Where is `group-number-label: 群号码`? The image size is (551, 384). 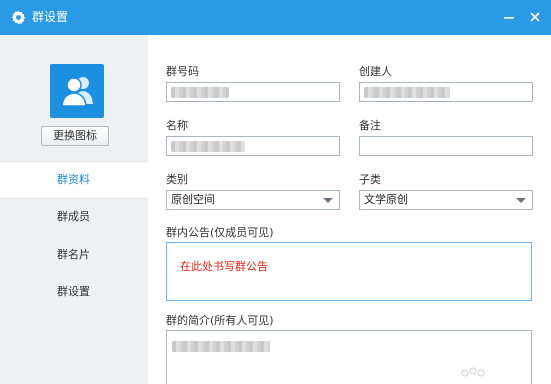 group-number-label: 群号码 is located at coordinates (182, 71).